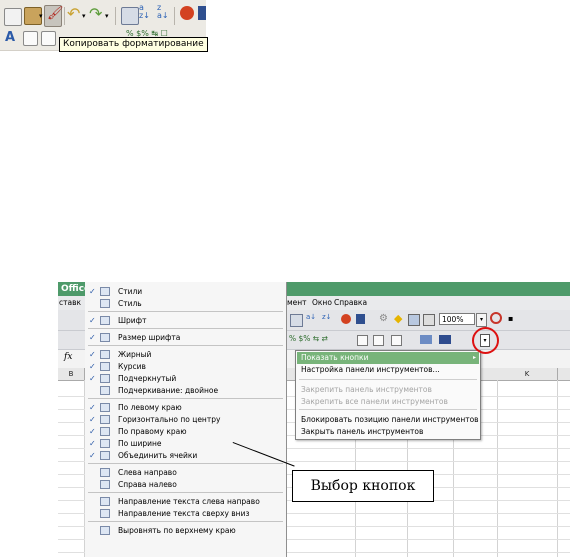 This screenshot has height=557, width=570. Describe the element at coordinates (388, 420) in the screenshot. I see `context-menu-item: Блокировать позицию панели инструментов` at that location.